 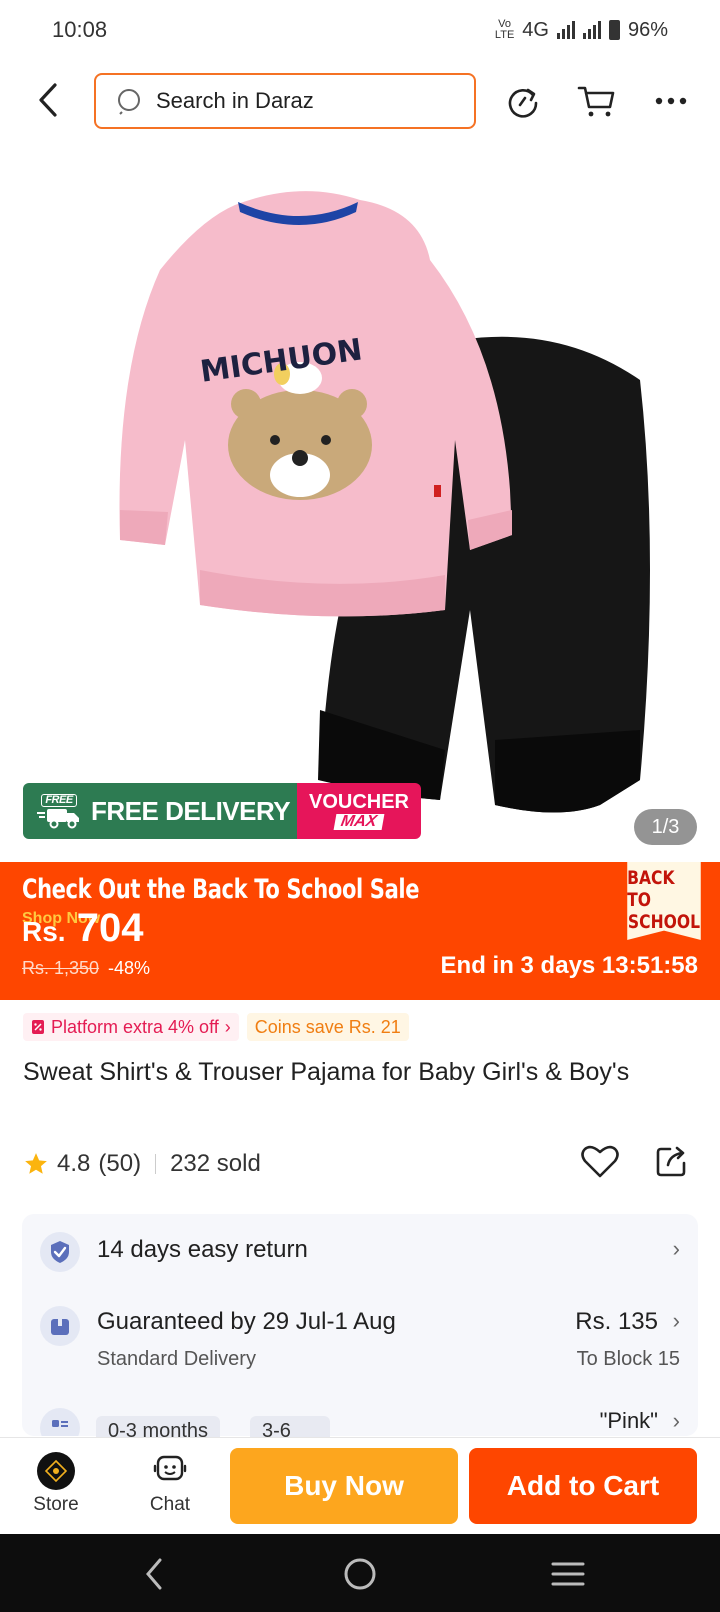 What do you see at coordinates (651, 889) in the screenshot?
I see `badge-line1: BACK TO` at bounding box center [651, 889].